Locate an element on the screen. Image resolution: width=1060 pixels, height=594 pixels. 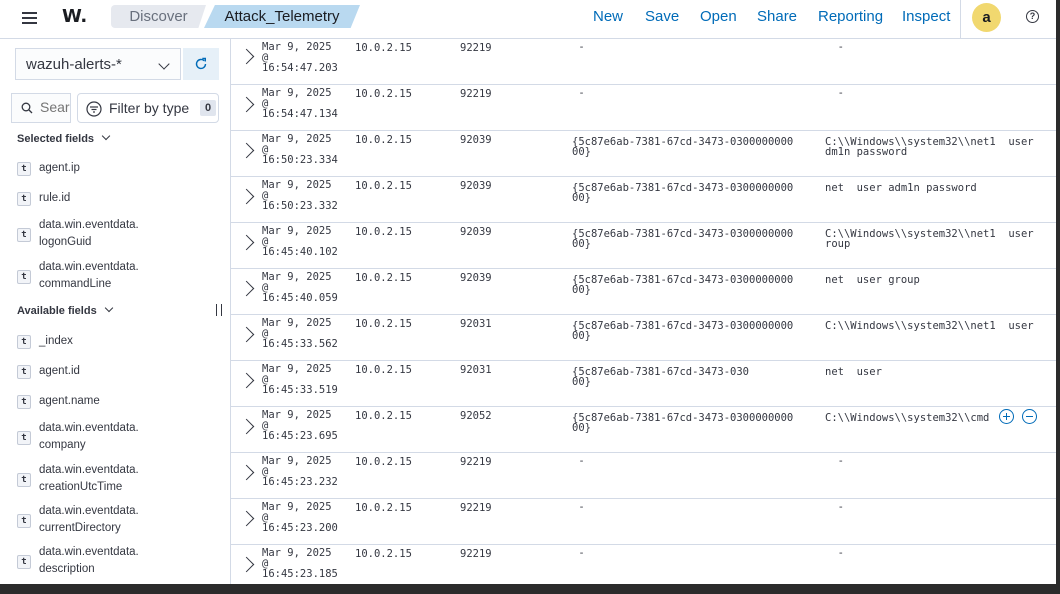
selected-fields-title: Selected fields is located at coordinates (56, 139).